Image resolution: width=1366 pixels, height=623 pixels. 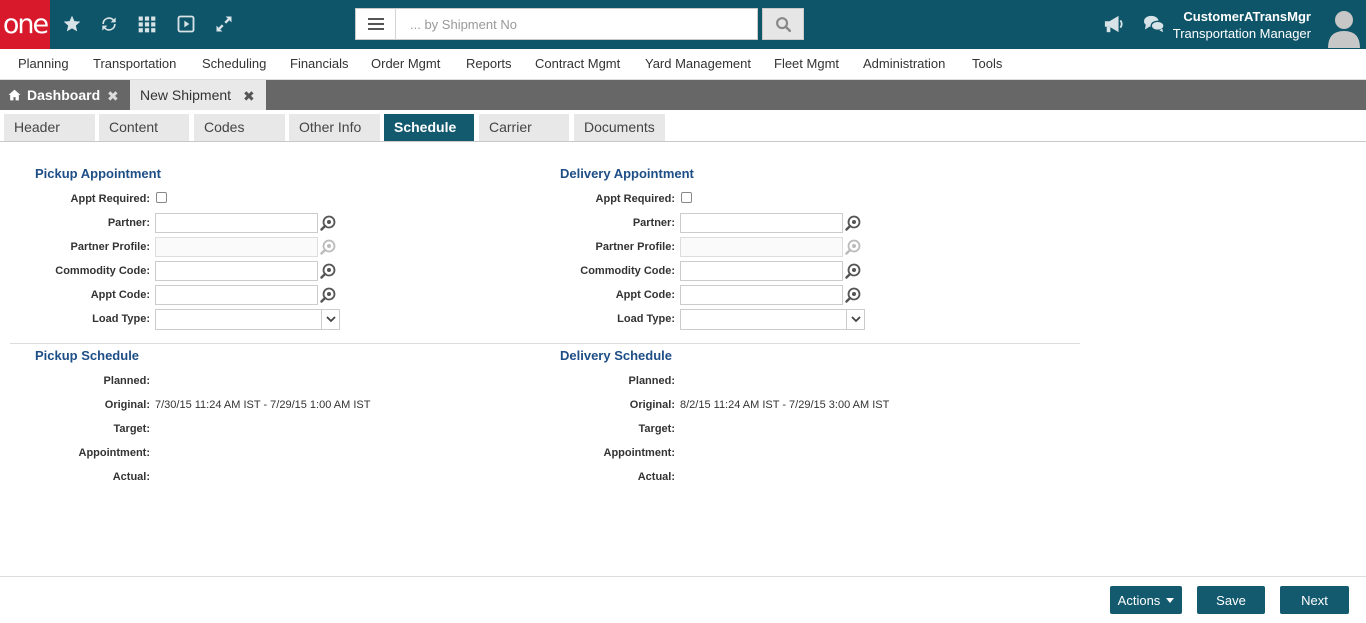 I want to click on home-icon, so click(x=14, y=95).